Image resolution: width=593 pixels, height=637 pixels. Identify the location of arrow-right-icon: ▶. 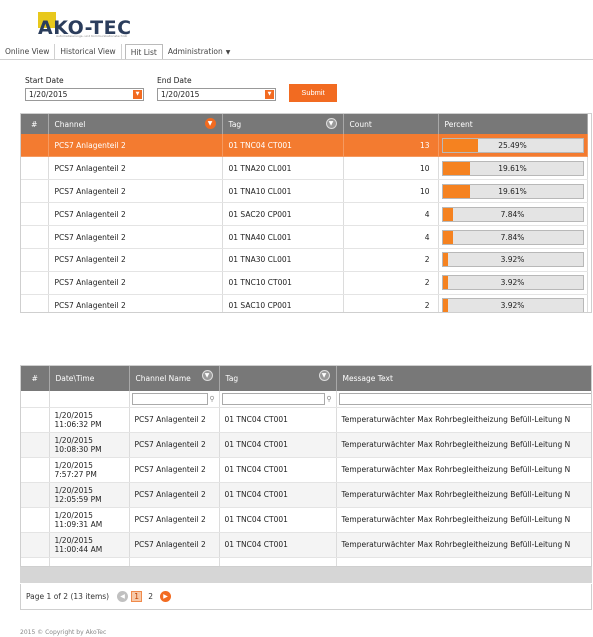
(166, 596).